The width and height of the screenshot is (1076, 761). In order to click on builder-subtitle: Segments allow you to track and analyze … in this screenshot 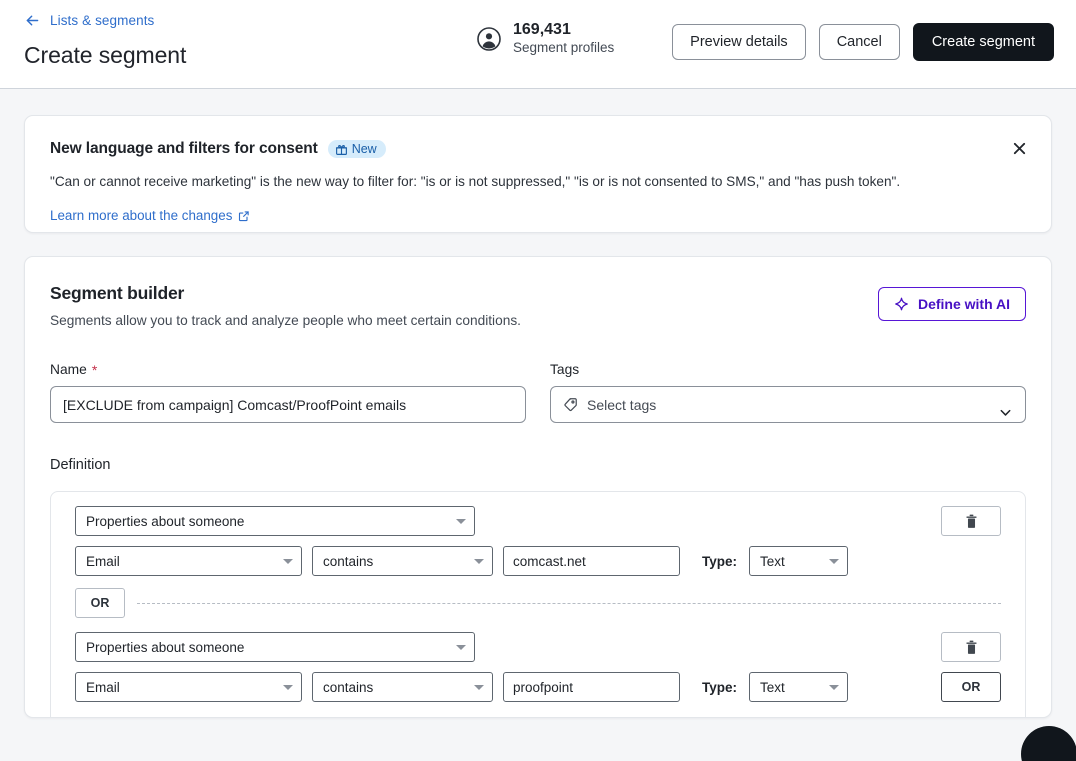, I will do `click(285, 320)`.